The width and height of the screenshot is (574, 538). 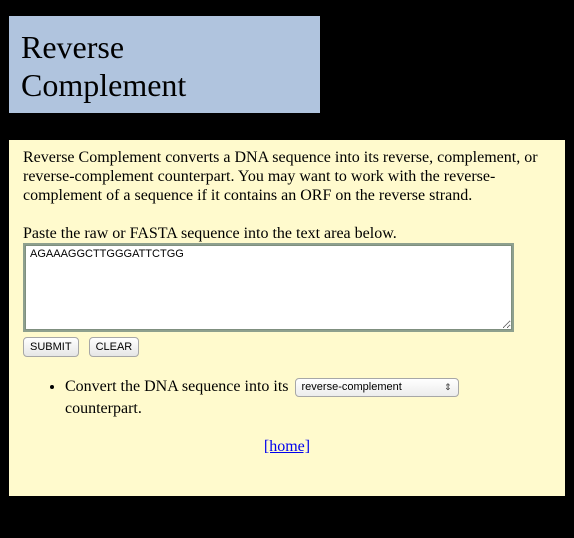 I want to click on option-prefix-text: Convert the DNA sequence into its, so click(x=177, y=386).